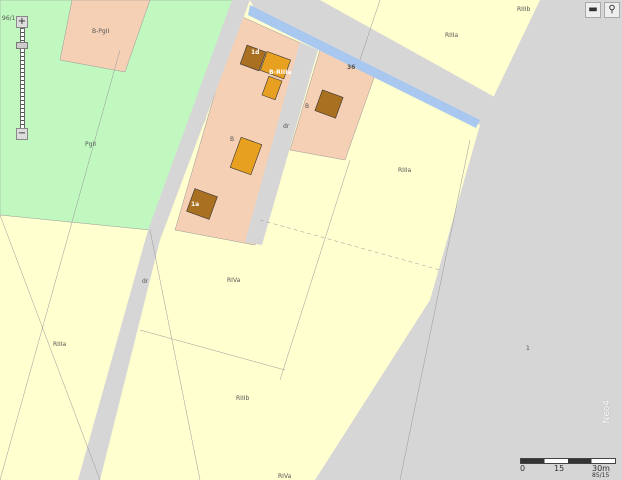 The height and width of the screenshot is (480, 622). Describe the element at coordinates (601, 475) in the screenshot. I see `scale-ratio: 85/15` at that location.